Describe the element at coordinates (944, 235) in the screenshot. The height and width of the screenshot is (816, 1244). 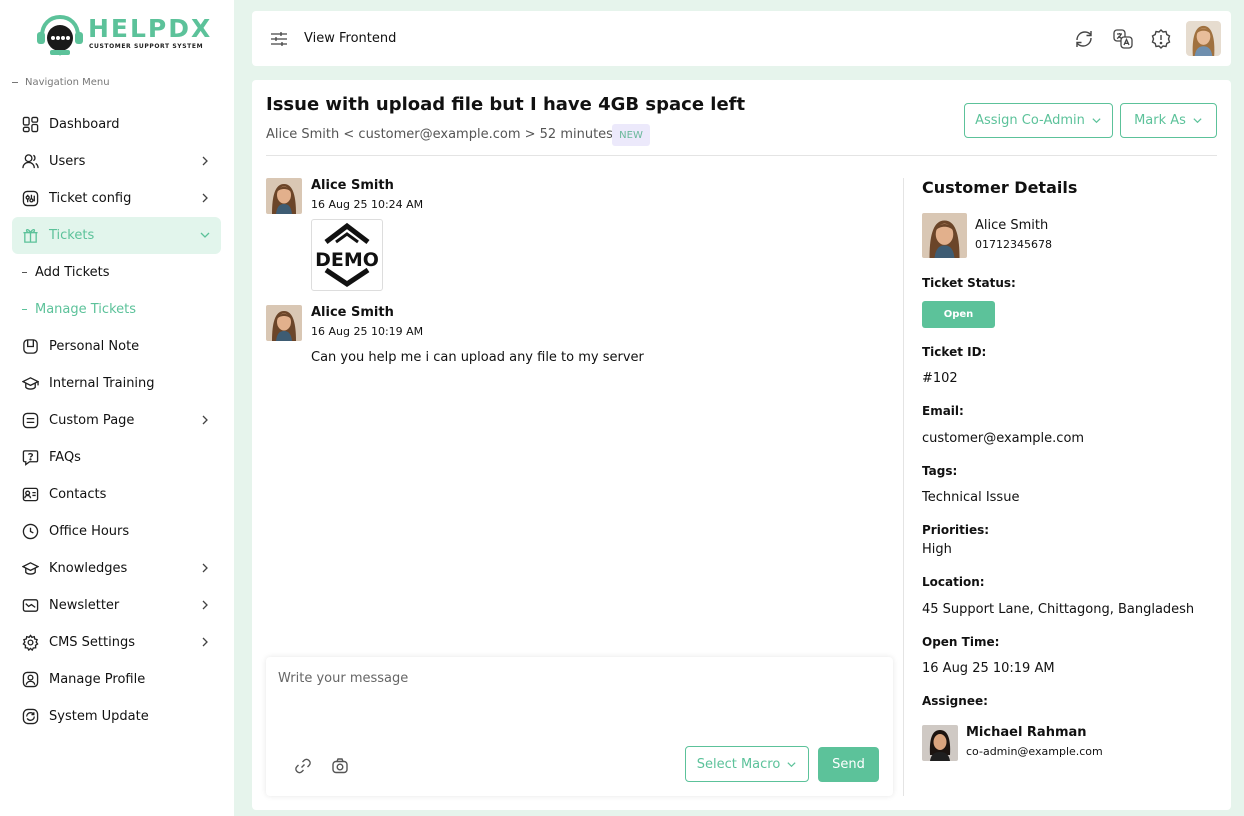
I see `customer-avatar` at that location.